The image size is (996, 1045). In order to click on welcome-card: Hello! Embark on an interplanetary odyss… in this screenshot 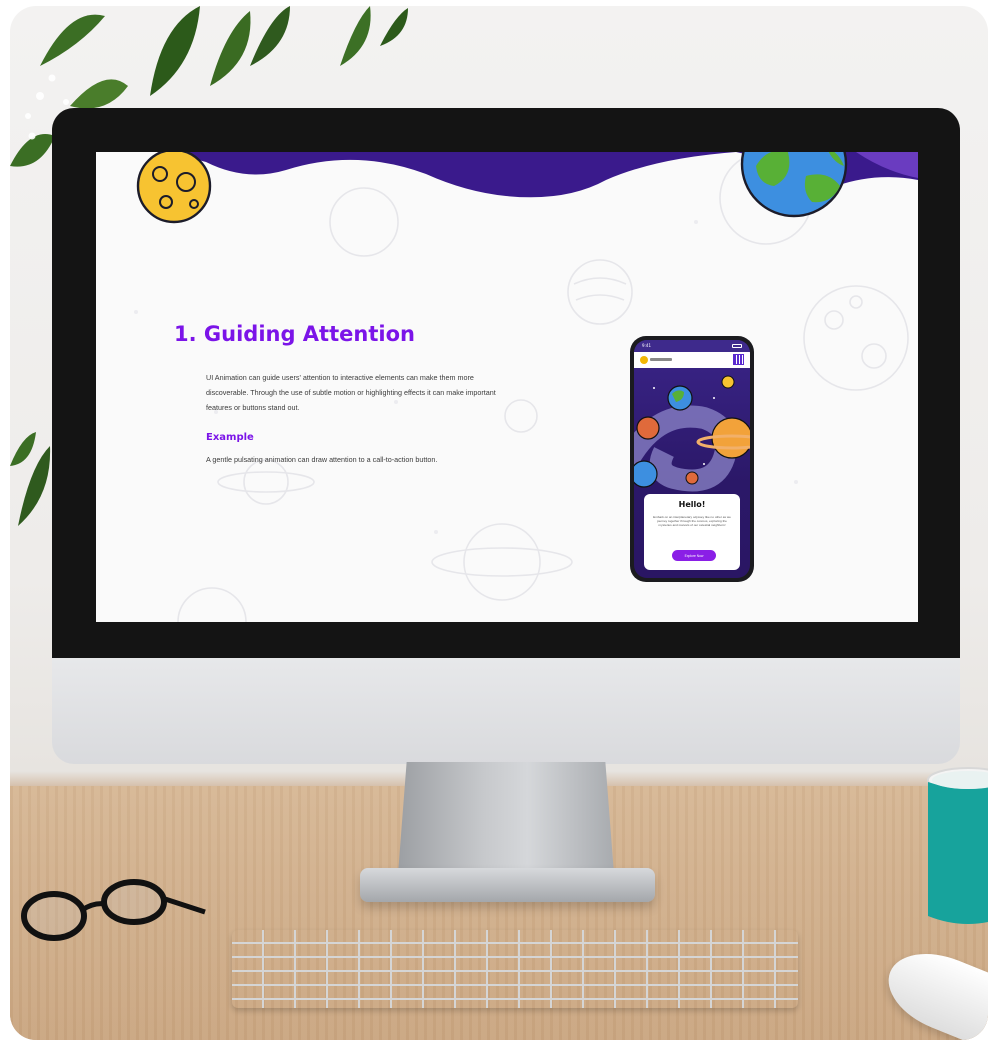, I will do `click(692, 532)`.